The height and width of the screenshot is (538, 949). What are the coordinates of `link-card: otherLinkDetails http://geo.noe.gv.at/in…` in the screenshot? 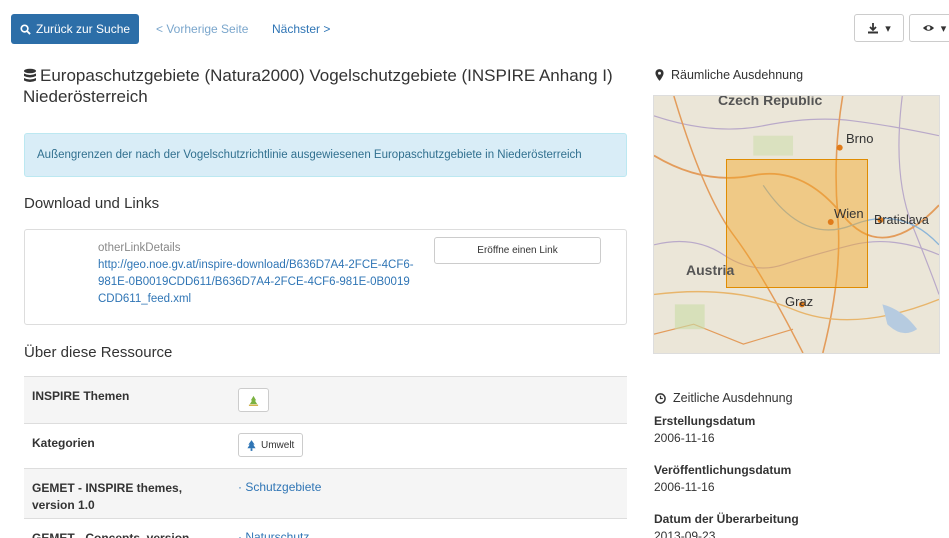 It's located at (325, 277).